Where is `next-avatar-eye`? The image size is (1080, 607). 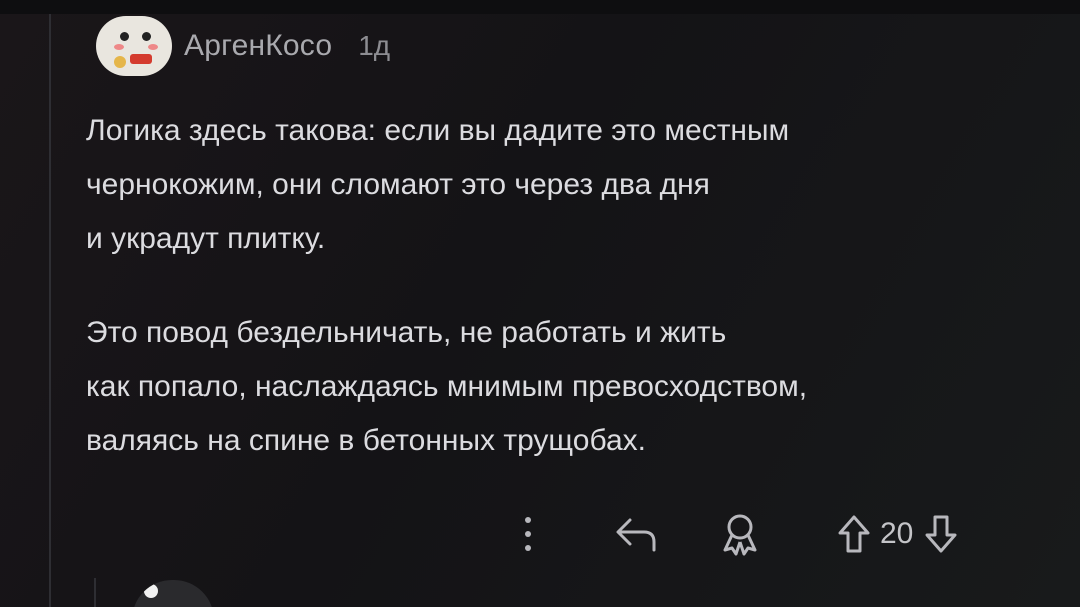
next-avatar-eye is located at coordinates (151, 591).